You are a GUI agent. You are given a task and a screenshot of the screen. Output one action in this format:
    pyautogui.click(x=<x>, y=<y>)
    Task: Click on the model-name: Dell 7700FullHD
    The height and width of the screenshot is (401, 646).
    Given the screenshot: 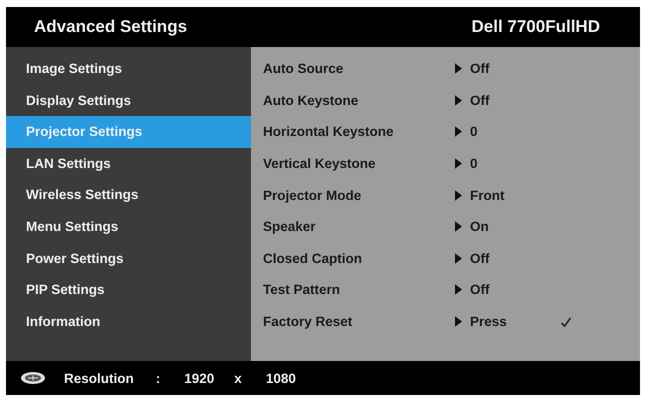 What is the action you would take?
    pyautogui.click(x=536, y=27)
    